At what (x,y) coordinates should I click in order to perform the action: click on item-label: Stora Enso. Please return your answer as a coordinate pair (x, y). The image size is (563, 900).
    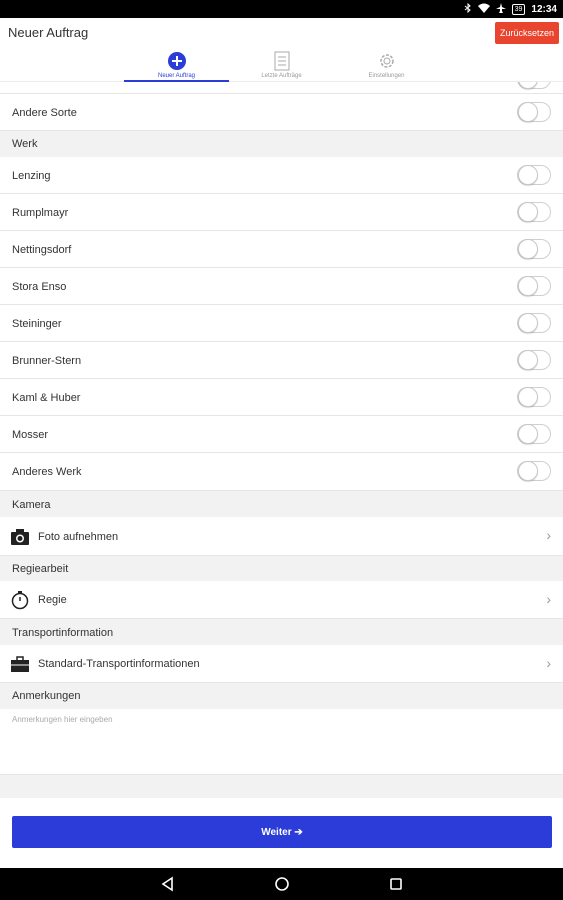
    Looking at the image, I should click on (39, 287).